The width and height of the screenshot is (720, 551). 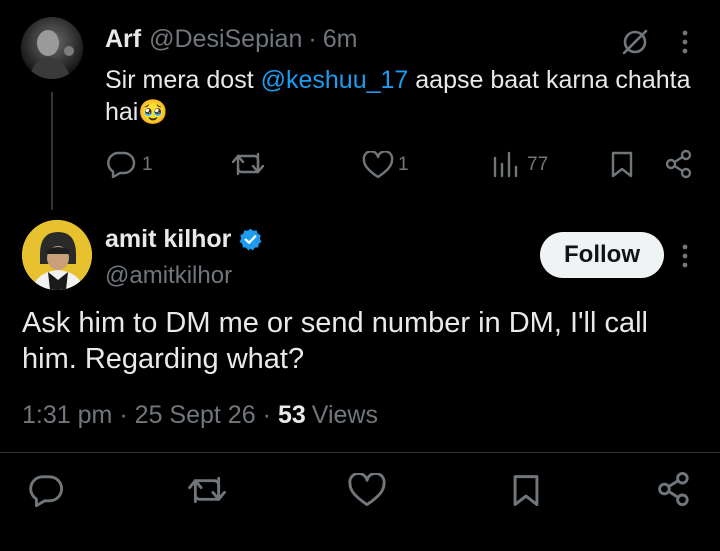 I want to click on main-reply-icon, so click(x=46, y=490).